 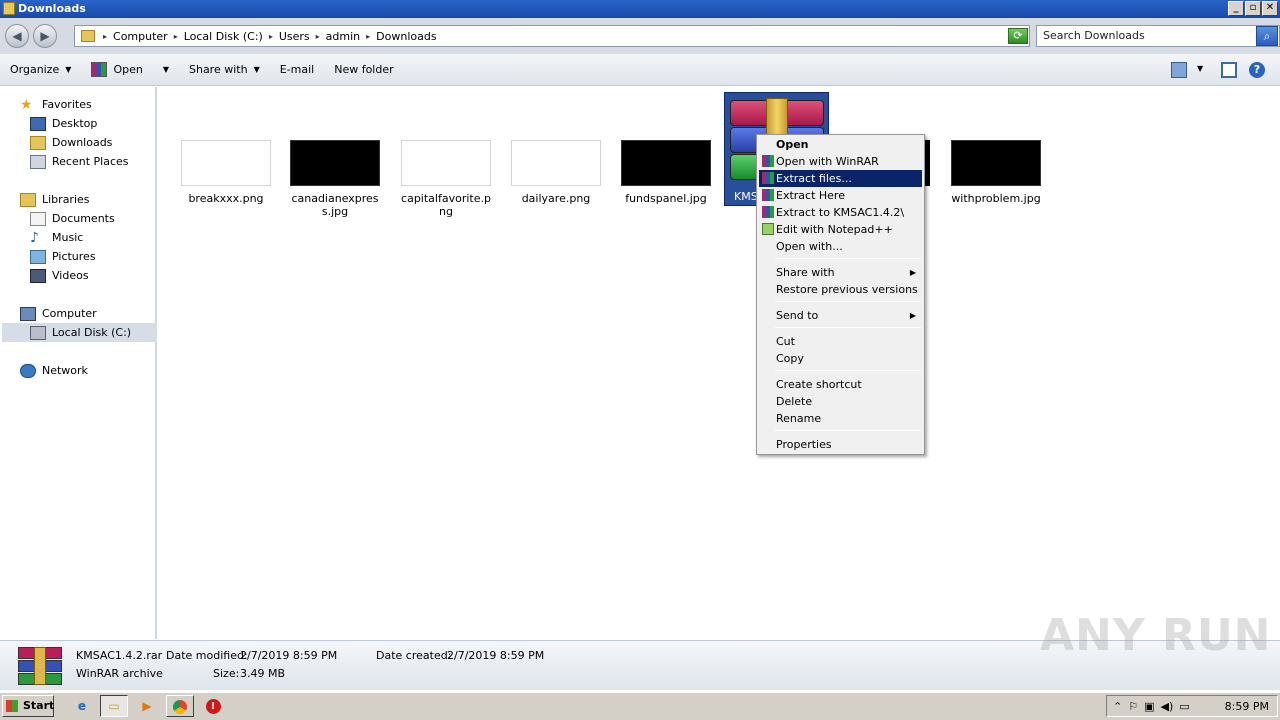 I want to click on nav-documents: Documents, so click(x=72, y=218).